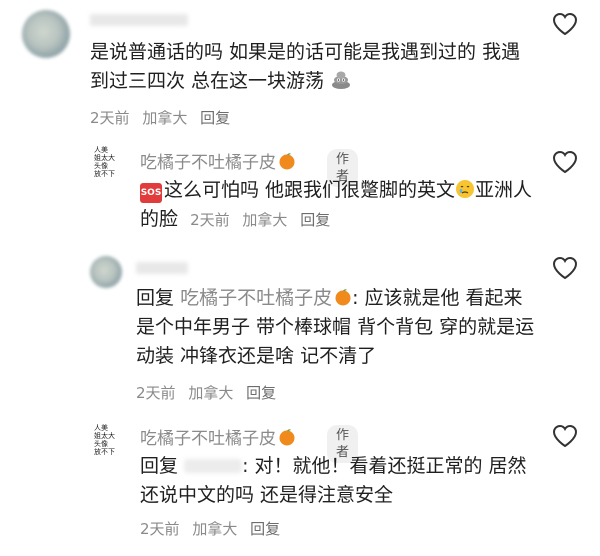 Image resolution: width=600 pixels, height=556 pixels. I want to click on comment-text: 是说普通话的吗 如果是的话可能是我遇到过的 我遇到过三四次 总在这一块游荡, so click(305, 66).